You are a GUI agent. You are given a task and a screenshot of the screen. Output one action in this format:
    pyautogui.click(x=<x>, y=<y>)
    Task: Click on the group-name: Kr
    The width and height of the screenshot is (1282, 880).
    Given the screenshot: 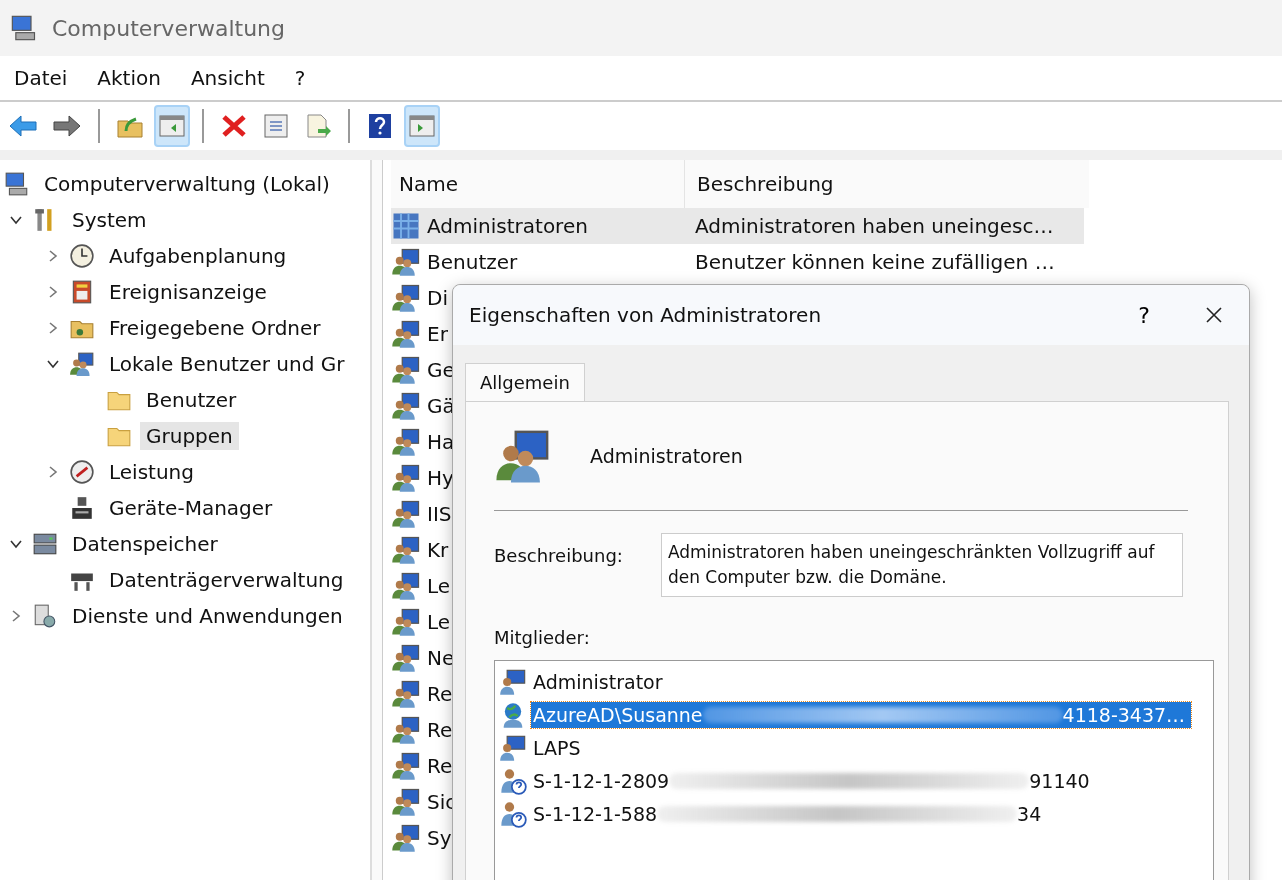 What is the action you would take?
    pyautogui.click(x=438, y=550)
    